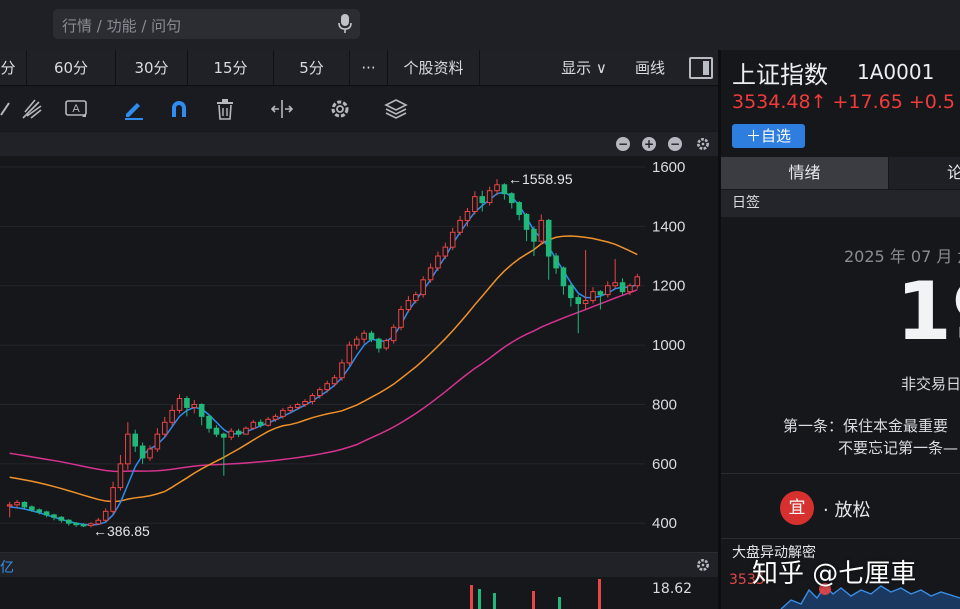 Image resolution: width=960 pixels, height=609 pixels. Describe the element at coordinates (834, 574) in the screenshot. I see `watermark: 知乎 @七厘車` at that location.